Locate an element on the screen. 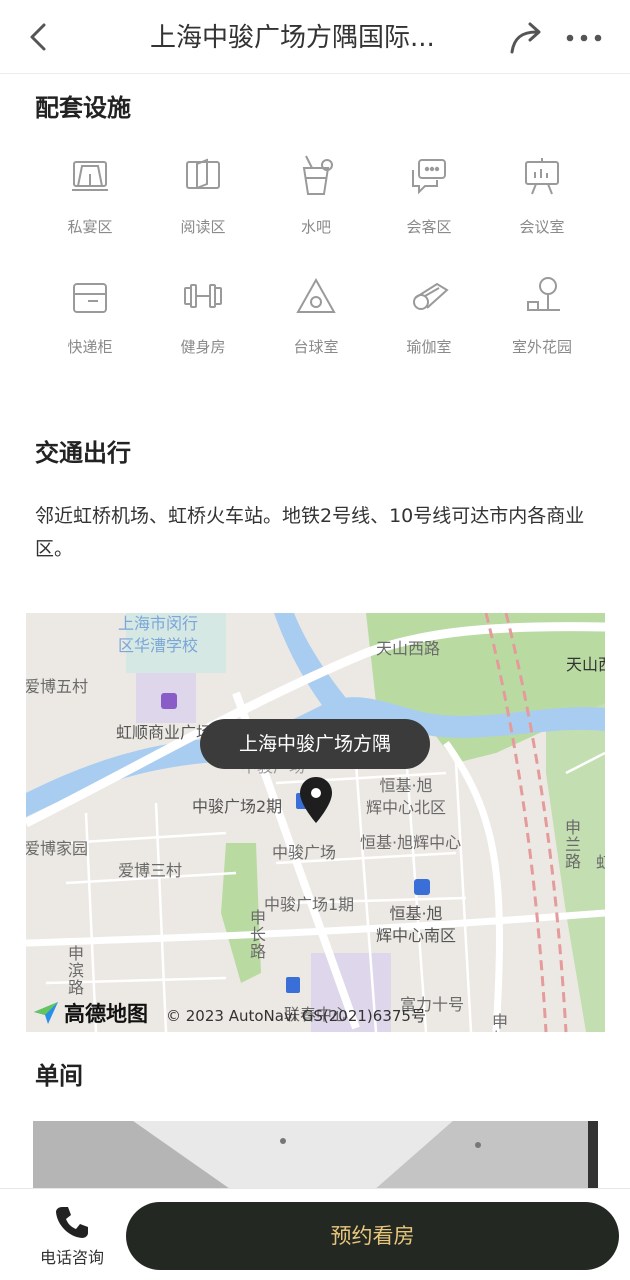 The image size is (630, 1280). facility-item: 阅读区 is located at coordinates (203, 205).